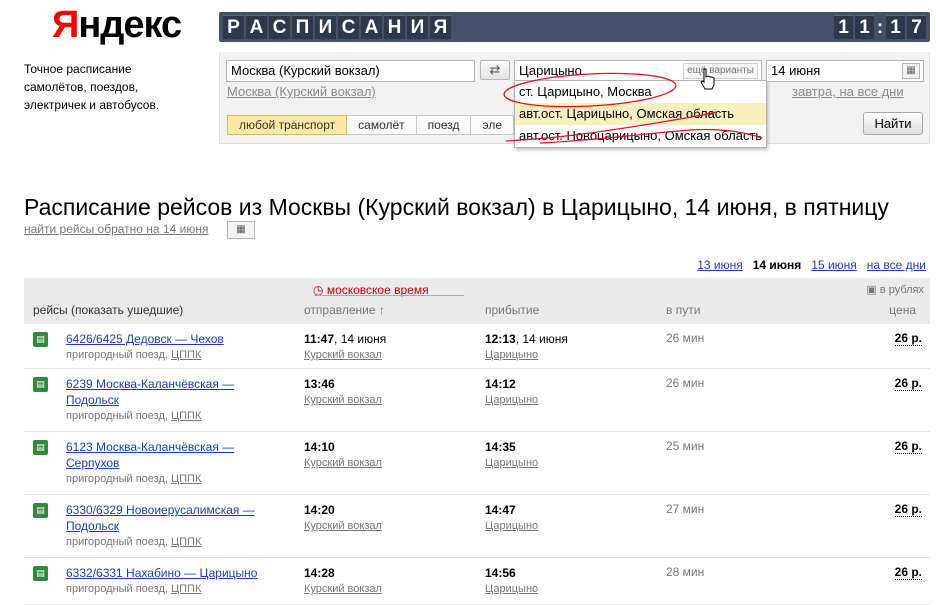  Describe the element at coordinates (720, 71) in the screenshot. I see `more-options-button: ещё варианты` at that location.